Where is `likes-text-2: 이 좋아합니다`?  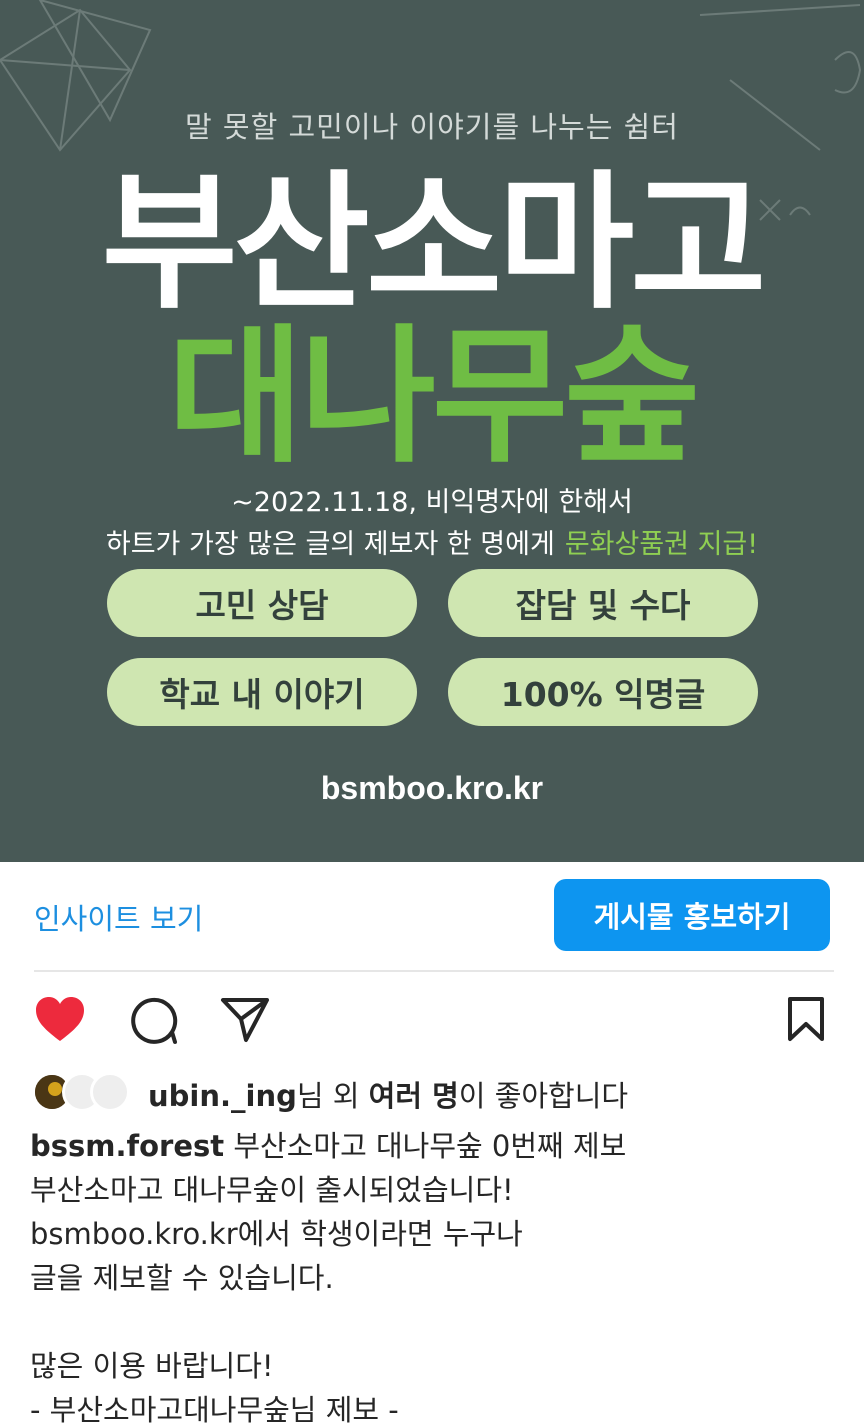 likes-text-2: 이 좋아합니다 is located at coordinates (543, 1096).